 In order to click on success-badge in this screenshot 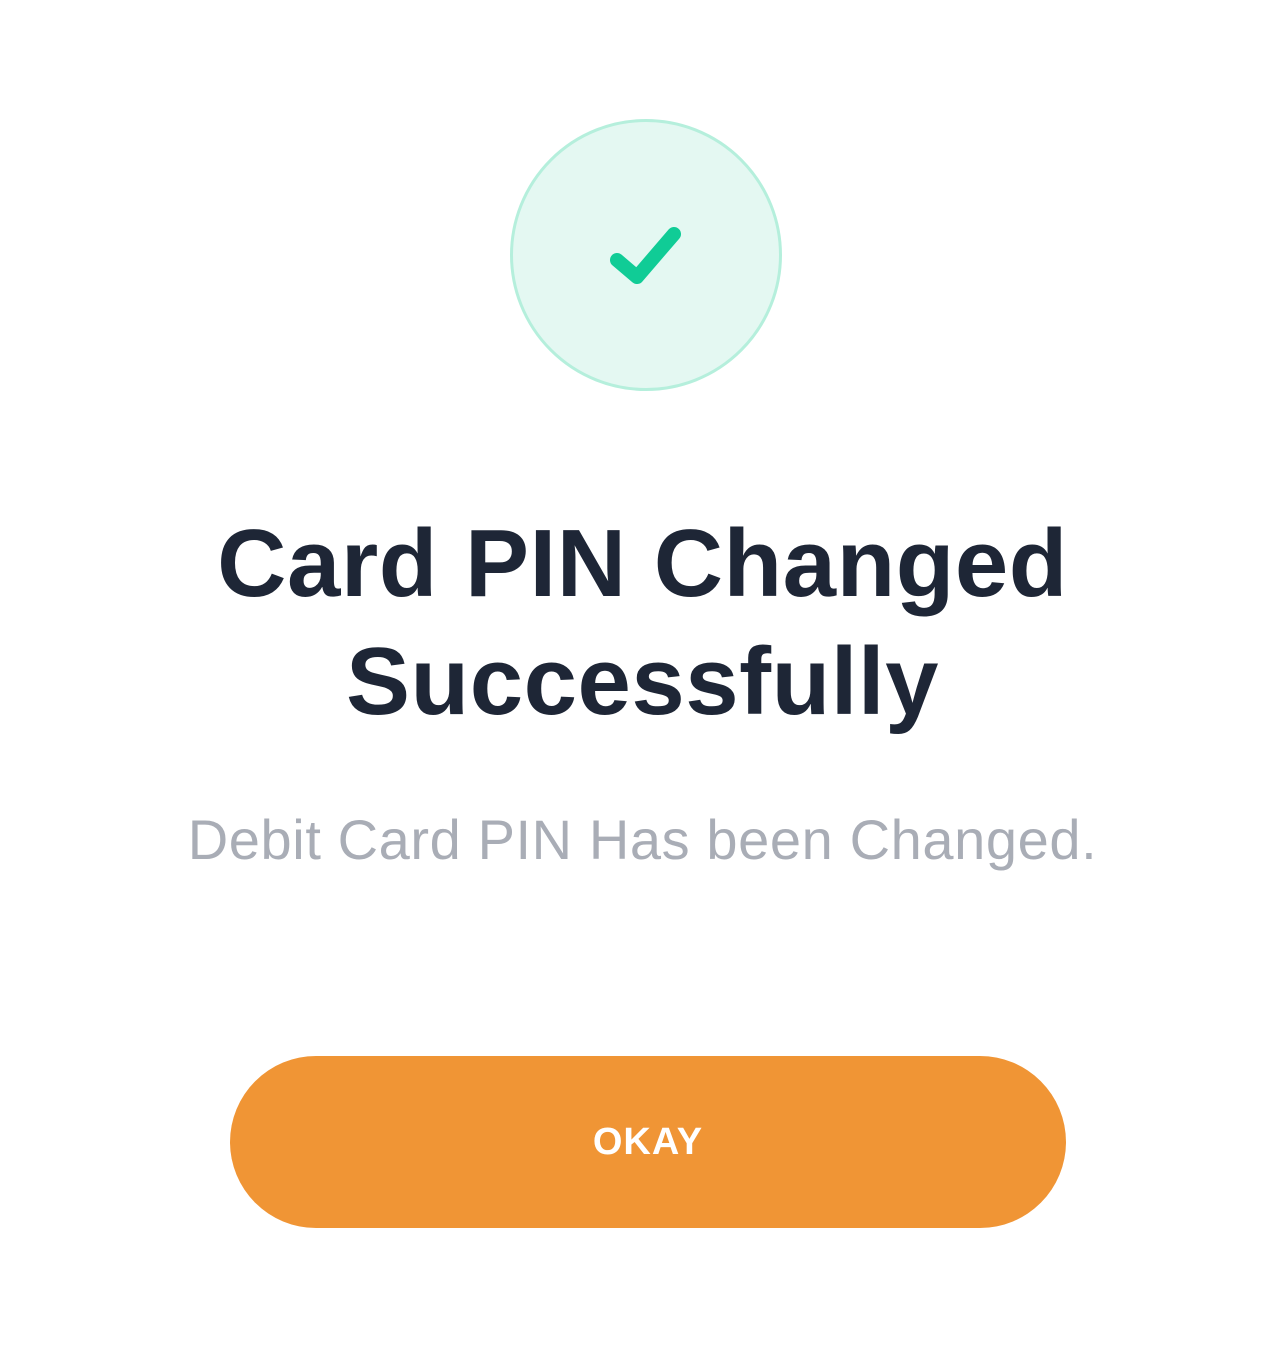, I will do `click(646, 255)`.